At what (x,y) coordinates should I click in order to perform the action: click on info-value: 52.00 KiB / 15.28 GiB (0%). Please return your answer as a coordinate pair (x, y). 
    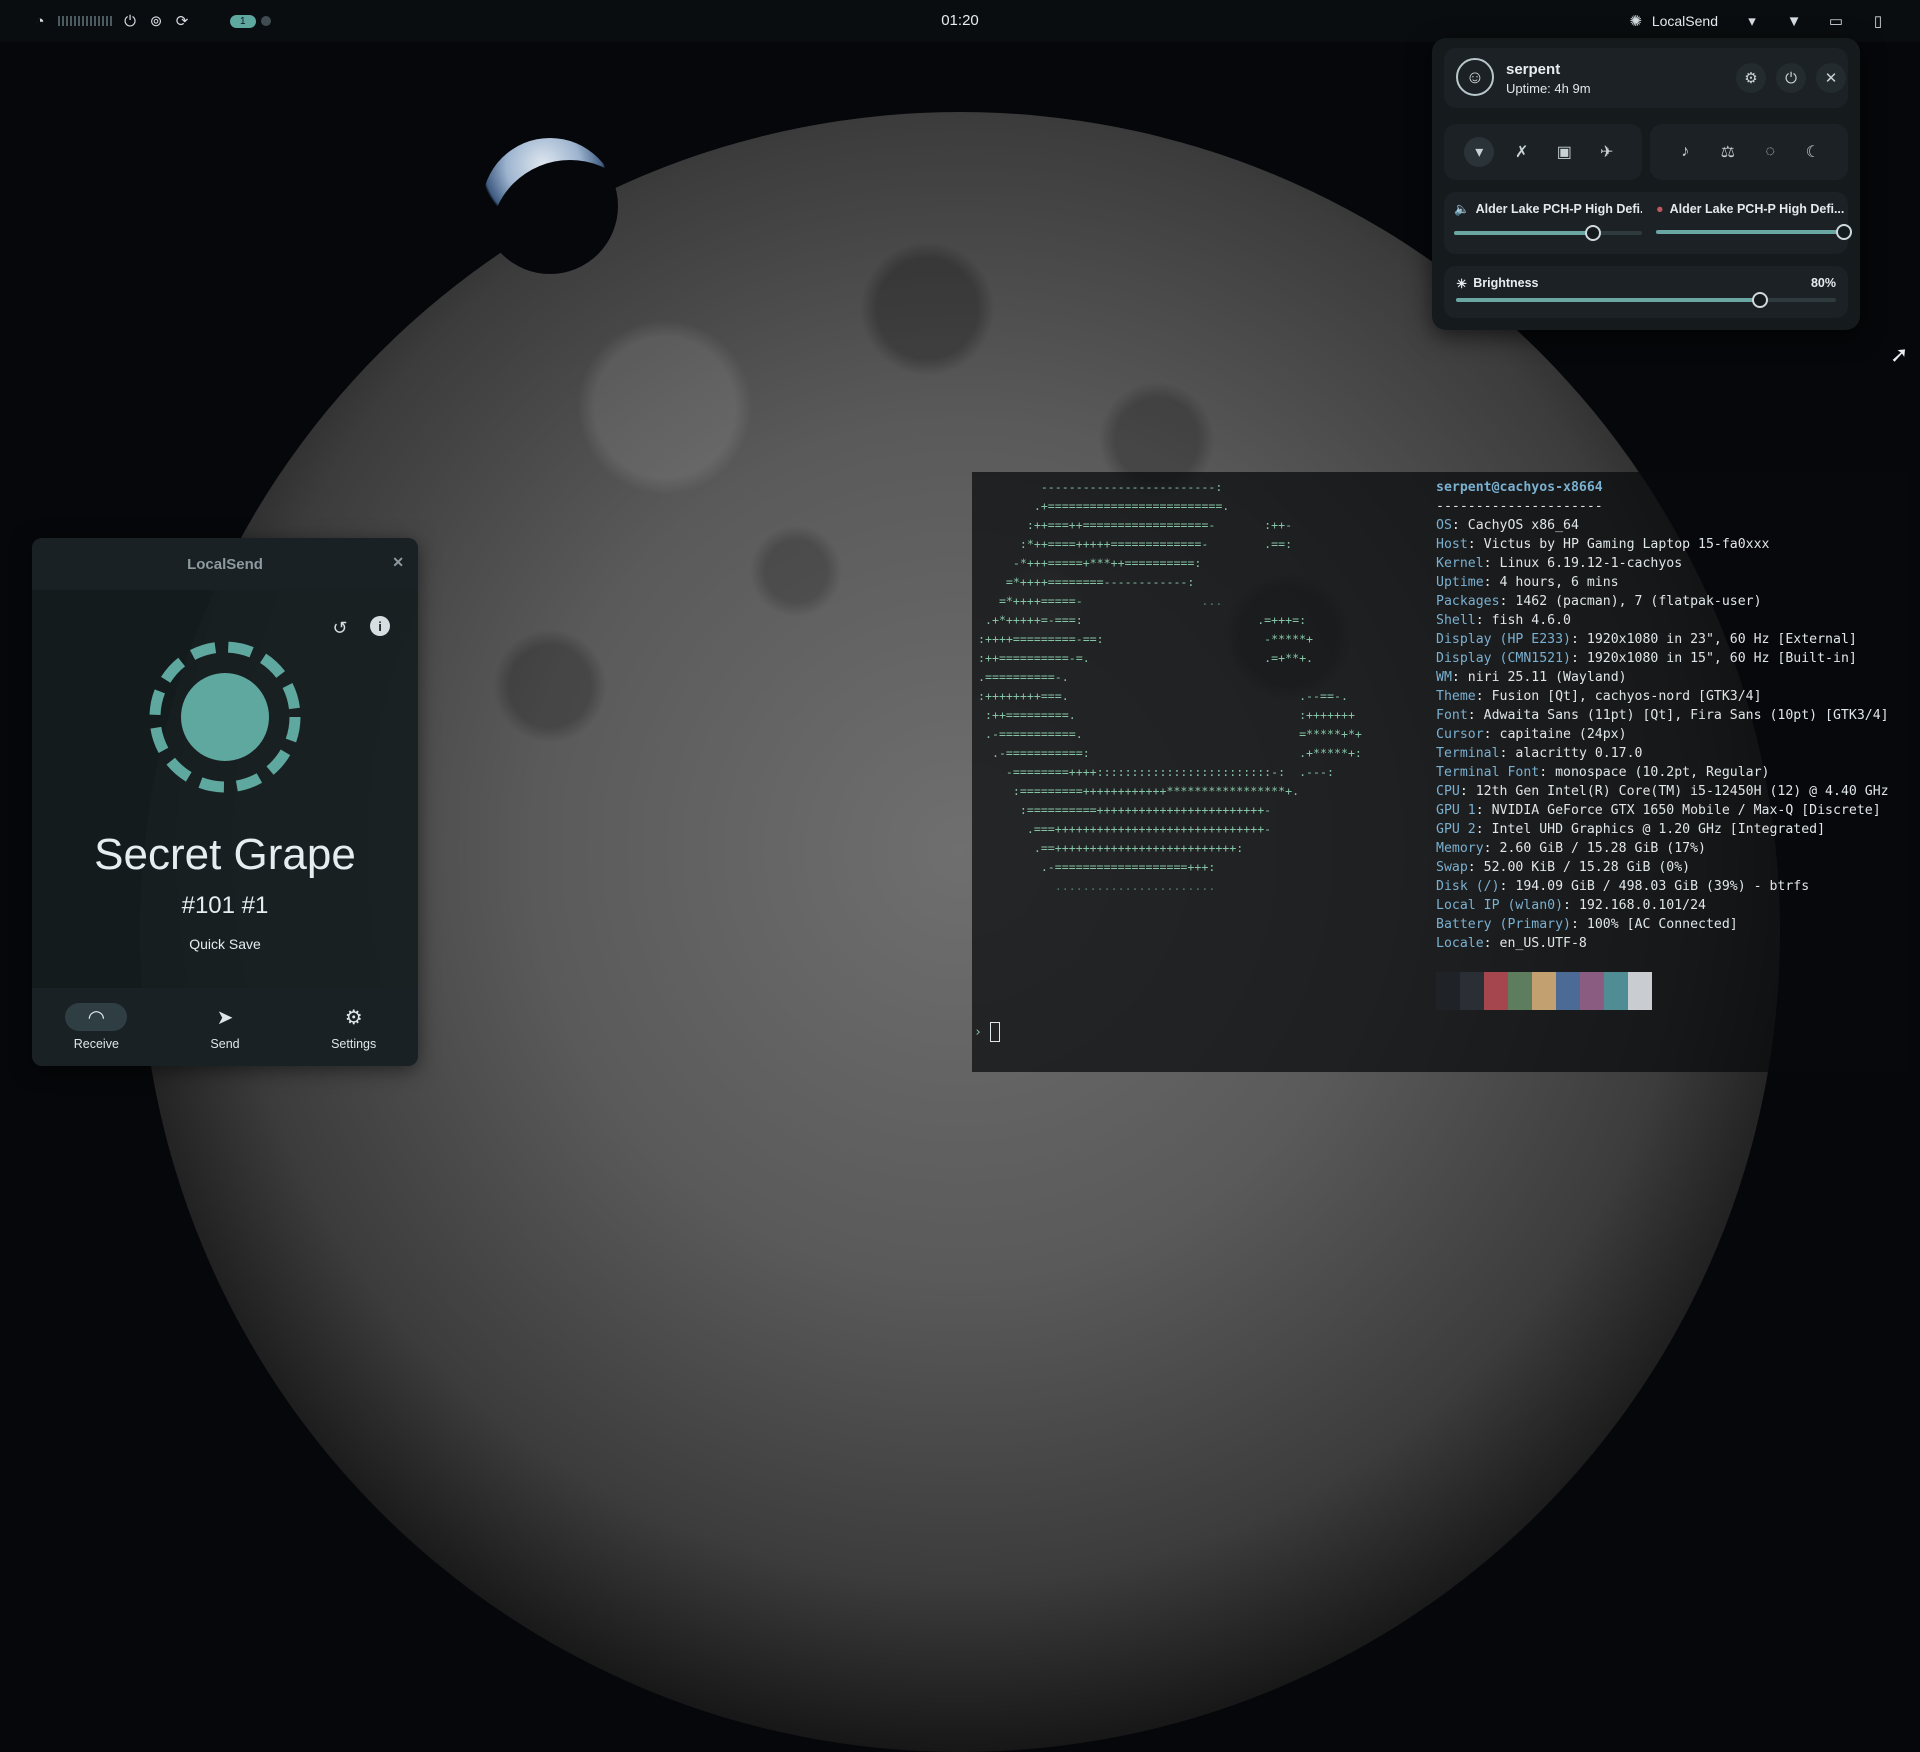
    Looking at the image, I should click on (1587, 867).